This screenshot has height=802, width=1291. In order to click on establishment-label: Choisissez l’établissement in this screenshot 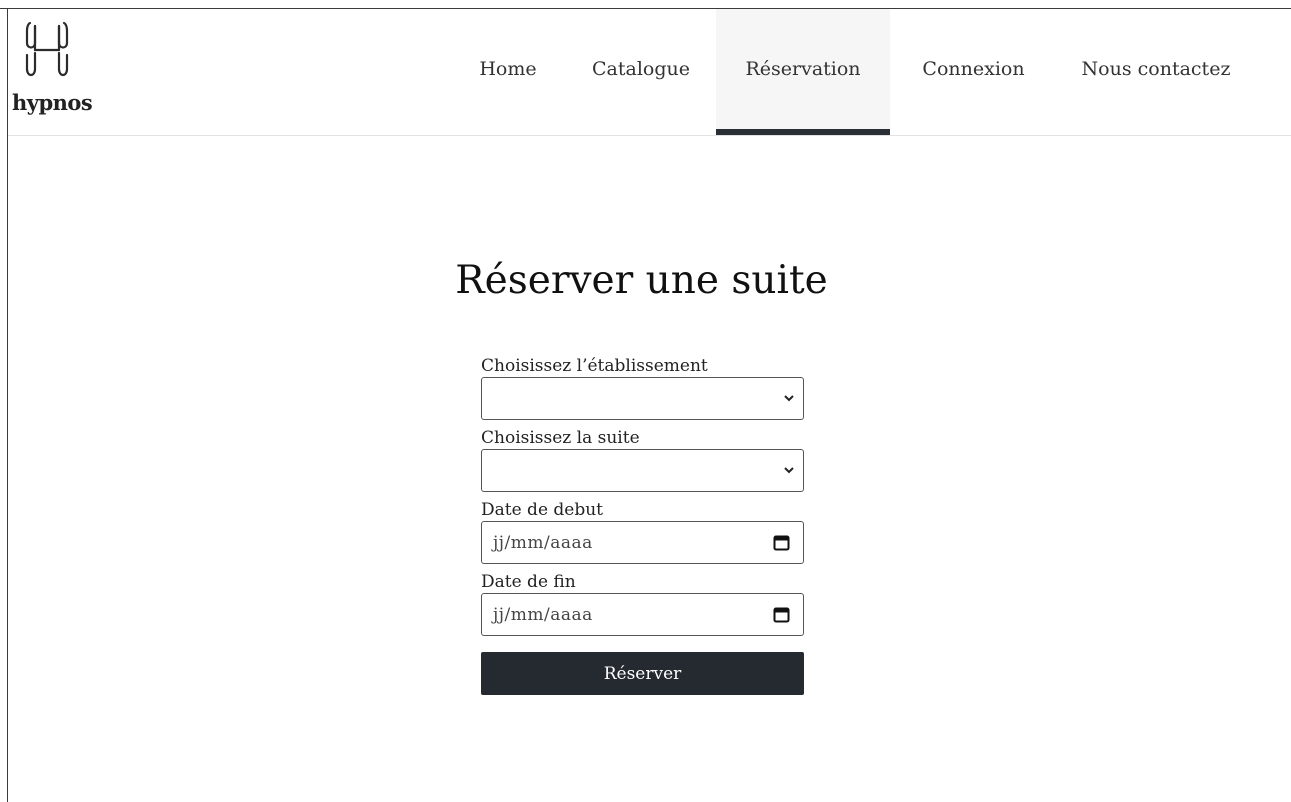, I will do `click(594, 366)`.